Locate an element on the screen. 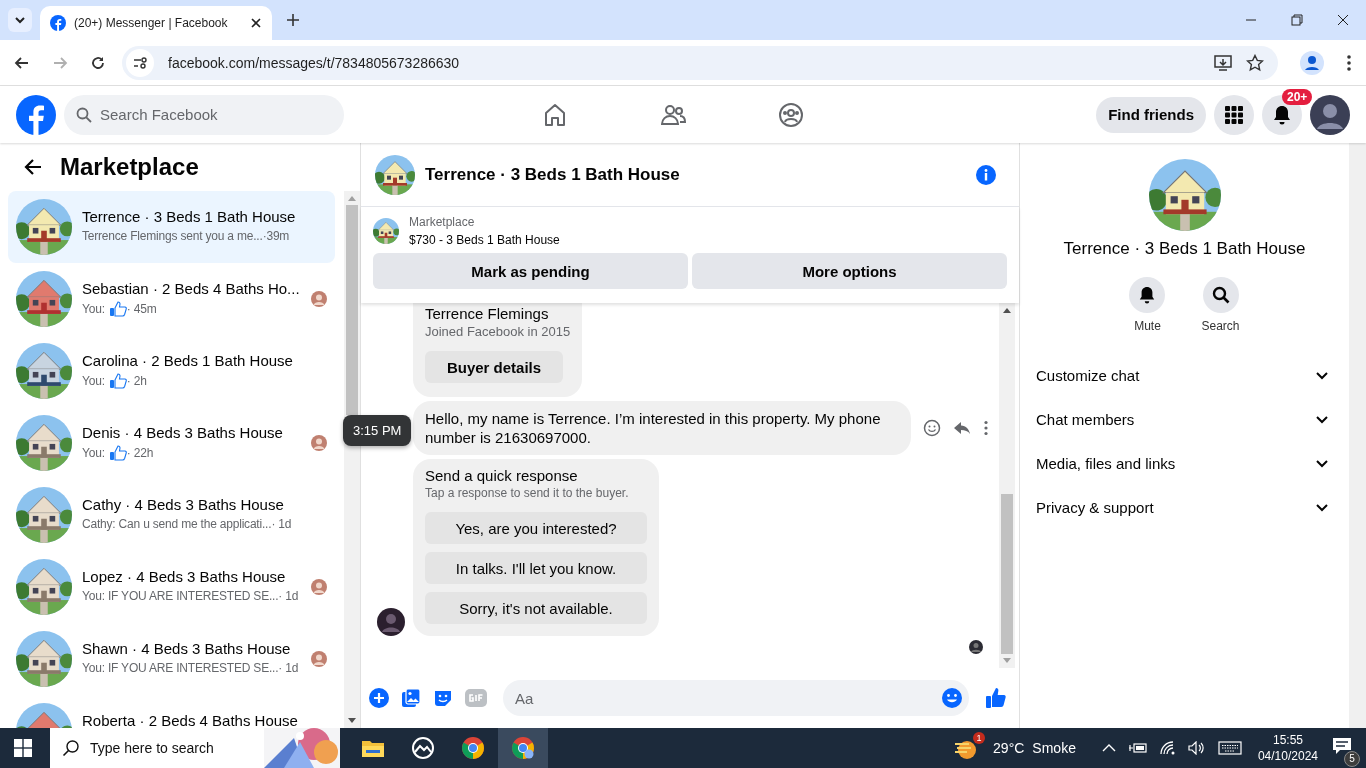 The height and width of the screenshot is (768, 1366). facebook-logo is located at coordinates (36, 114).